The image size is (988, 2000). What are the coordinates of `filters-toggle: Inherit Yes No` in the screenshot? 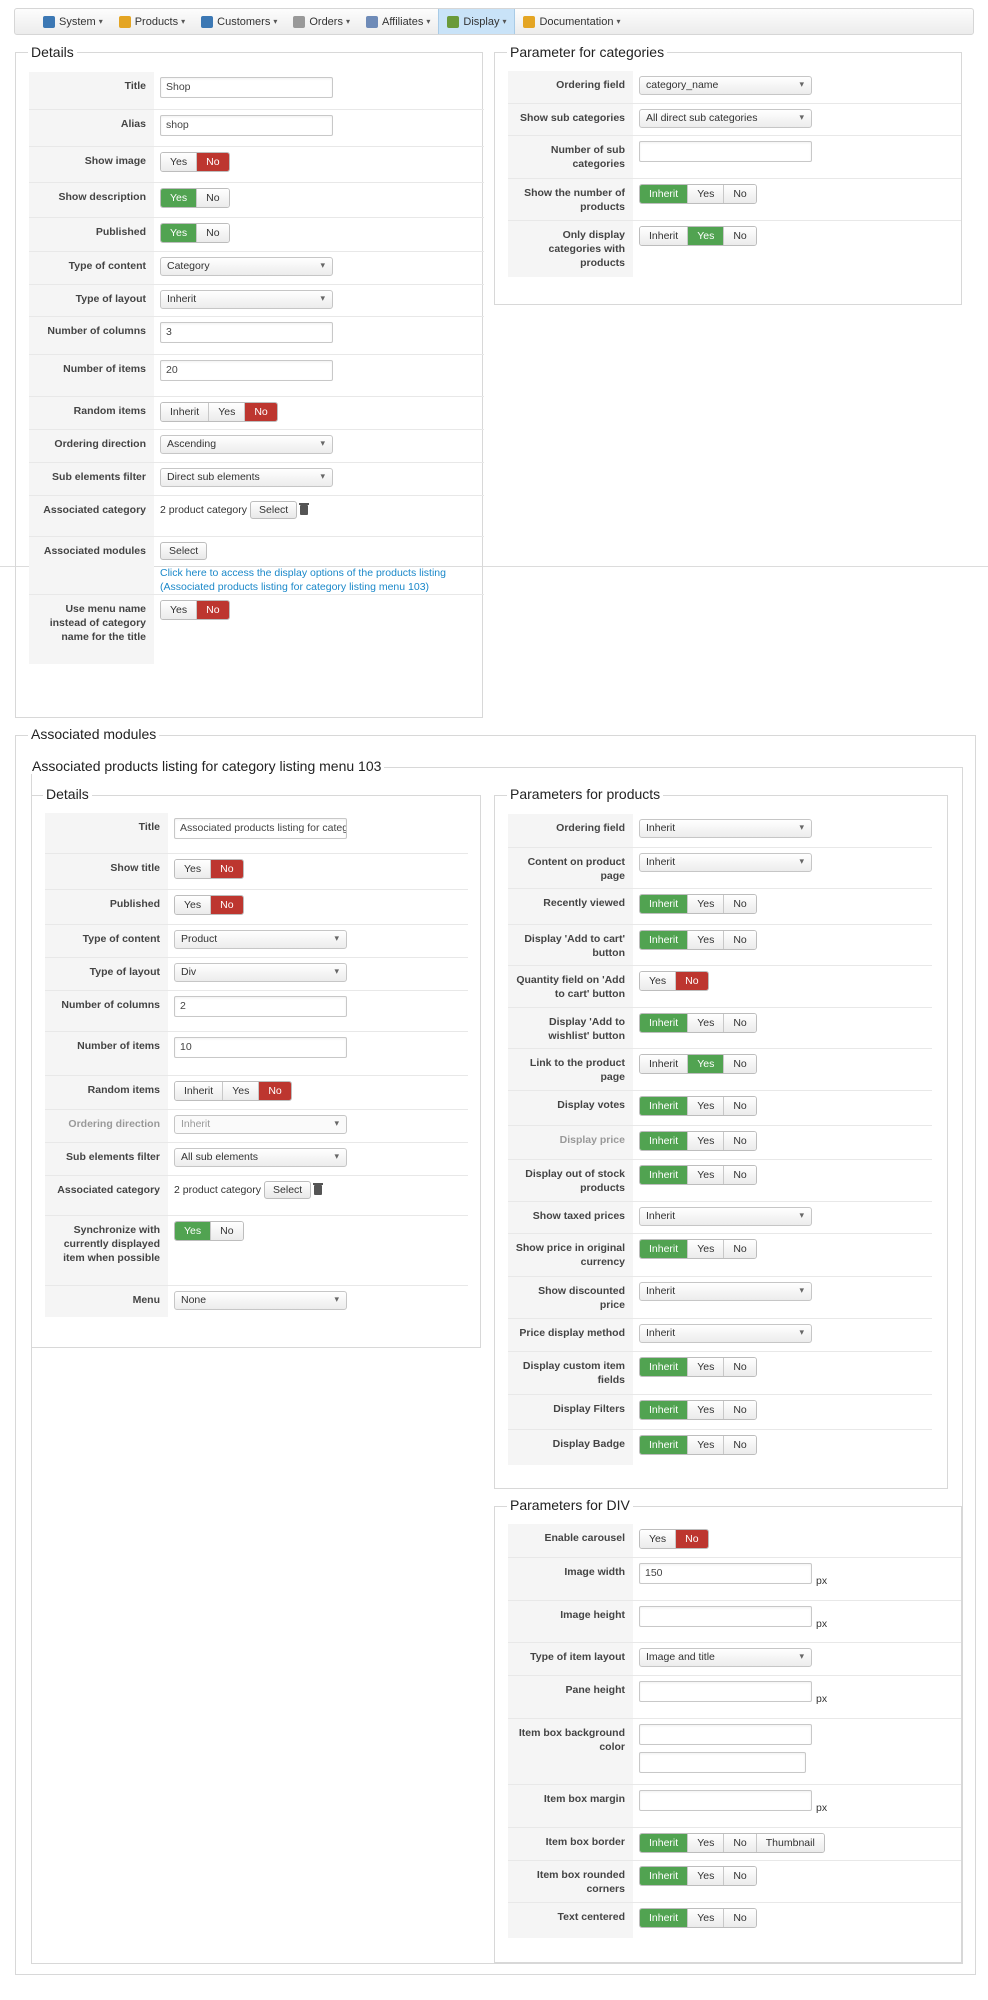 It's located at (698, 1410).